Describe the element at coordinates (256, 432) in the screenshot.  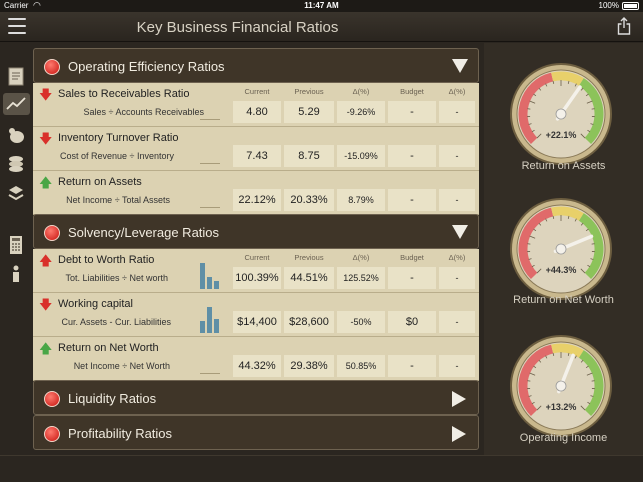
I see `section-profitability-header: Profitability Ratios` at that location.